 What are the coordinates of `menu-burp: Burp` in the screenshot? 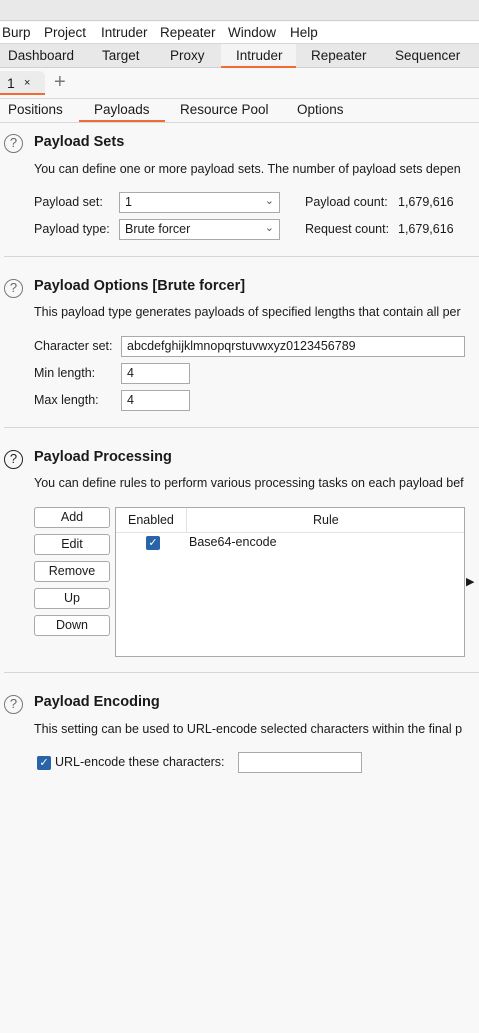 It's located at (16, 32).